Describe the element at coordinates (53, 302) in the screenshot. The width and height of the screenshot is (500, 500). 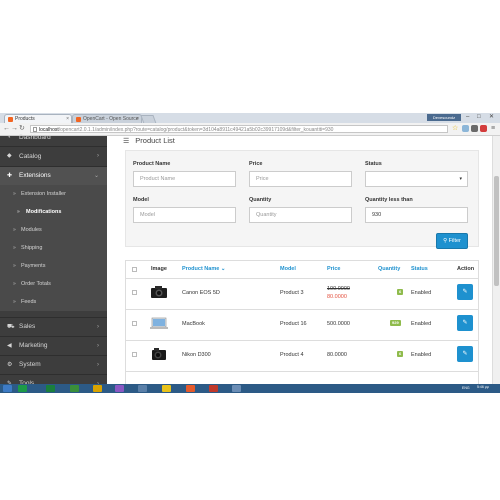
I see `sidebar-subitem-feeds: » Feeds` at that location.